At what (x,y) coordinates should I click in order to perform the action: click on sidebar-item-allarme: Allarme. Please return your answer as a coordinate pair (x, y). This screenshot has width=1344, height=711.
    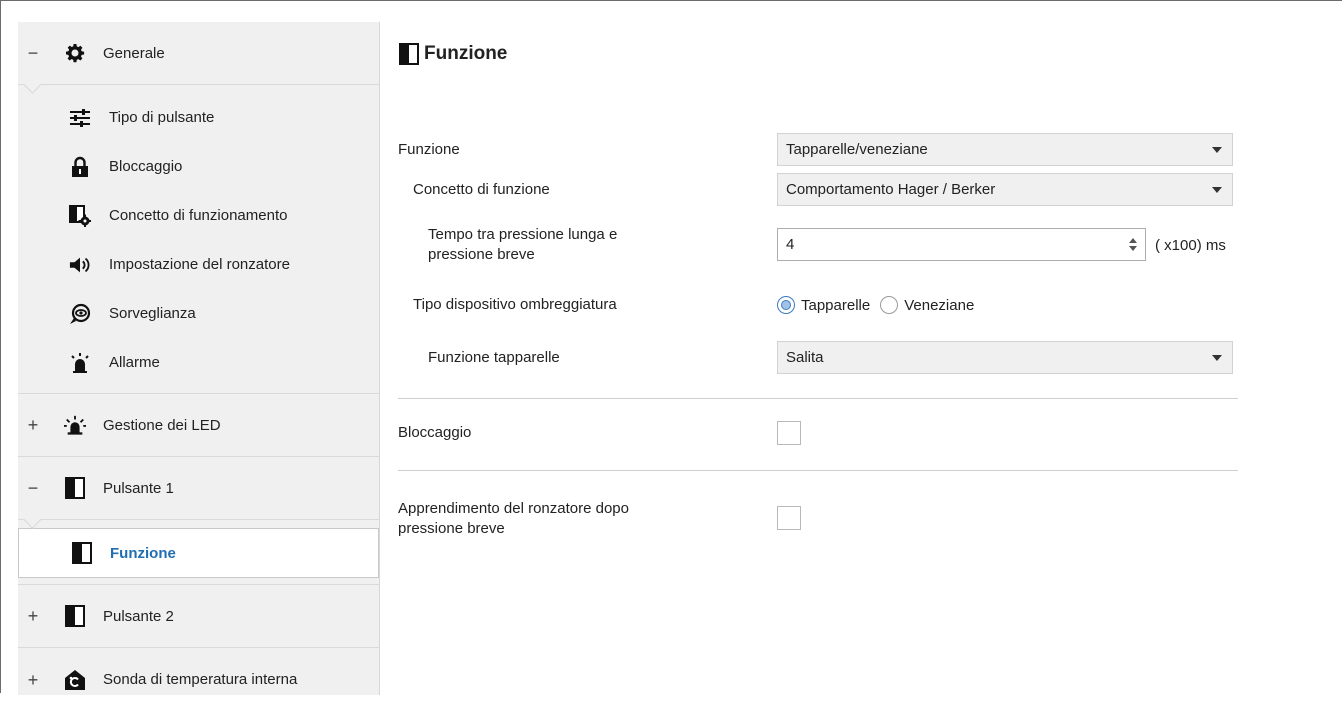
    Looking at the image, I should click on (198, 362).